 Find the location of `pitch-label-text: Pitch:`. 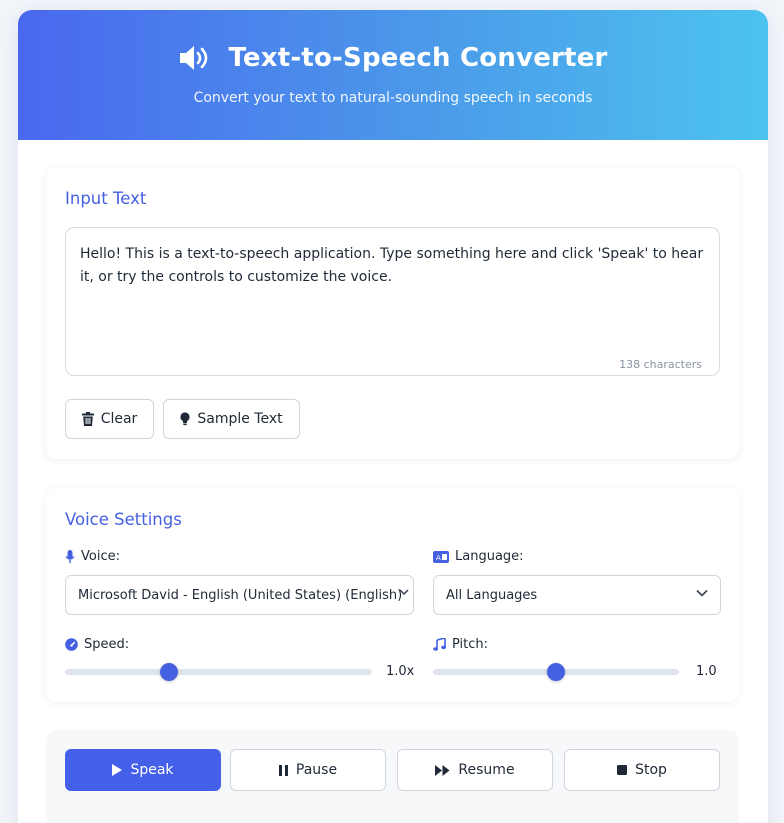

pitch-label-text: Pitch: is located at coordinates (470, 644).